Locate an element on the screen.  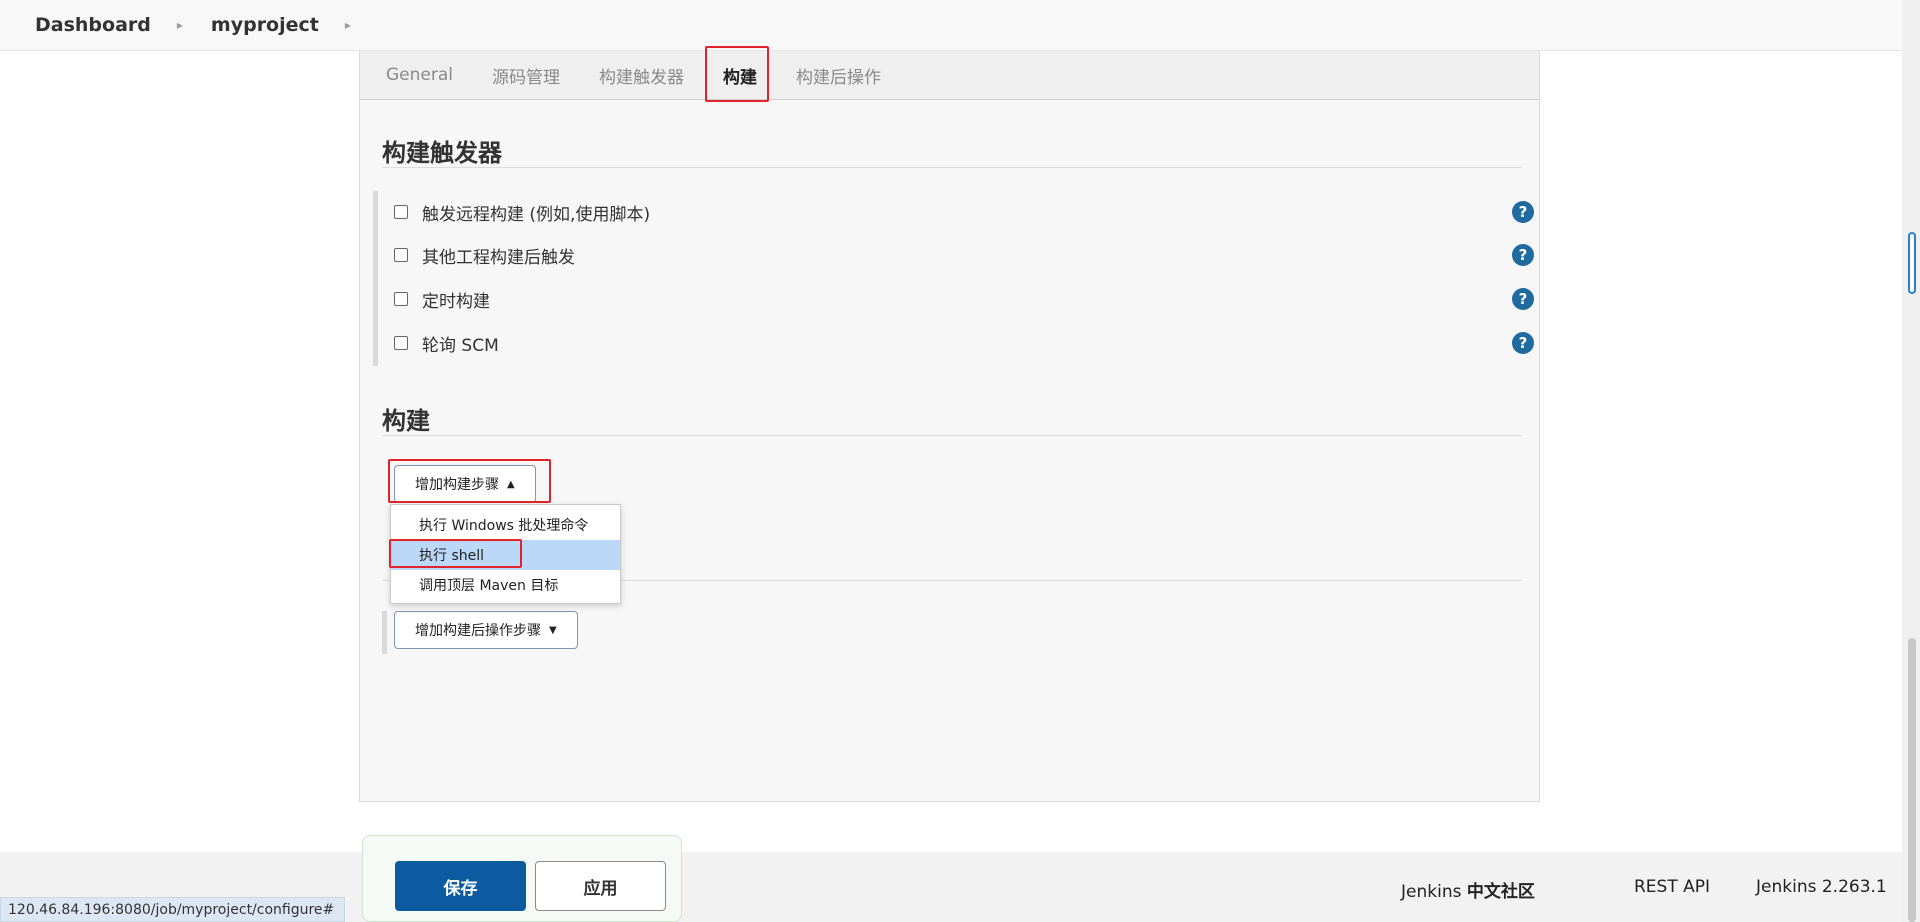
footer-version-link: Jenkins 2.263.1 is located at coordinates (1821, 887).